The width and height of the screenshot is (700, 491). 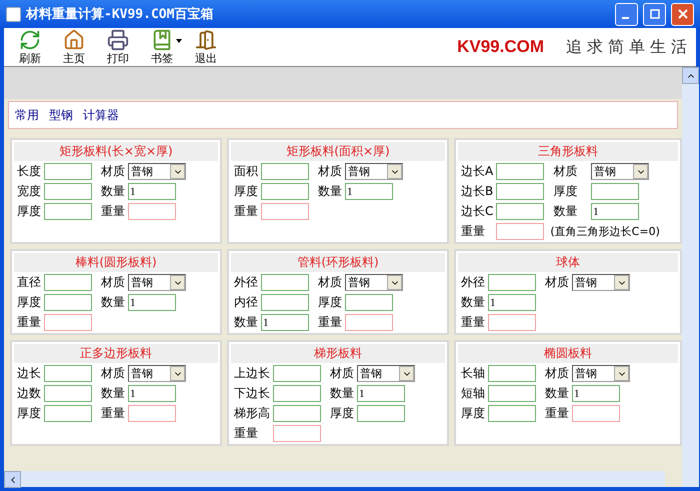 What do you see at coordinates (29, 282) in the screenshot?
I see `field-label: 直径` at bounding box center [29, 282].